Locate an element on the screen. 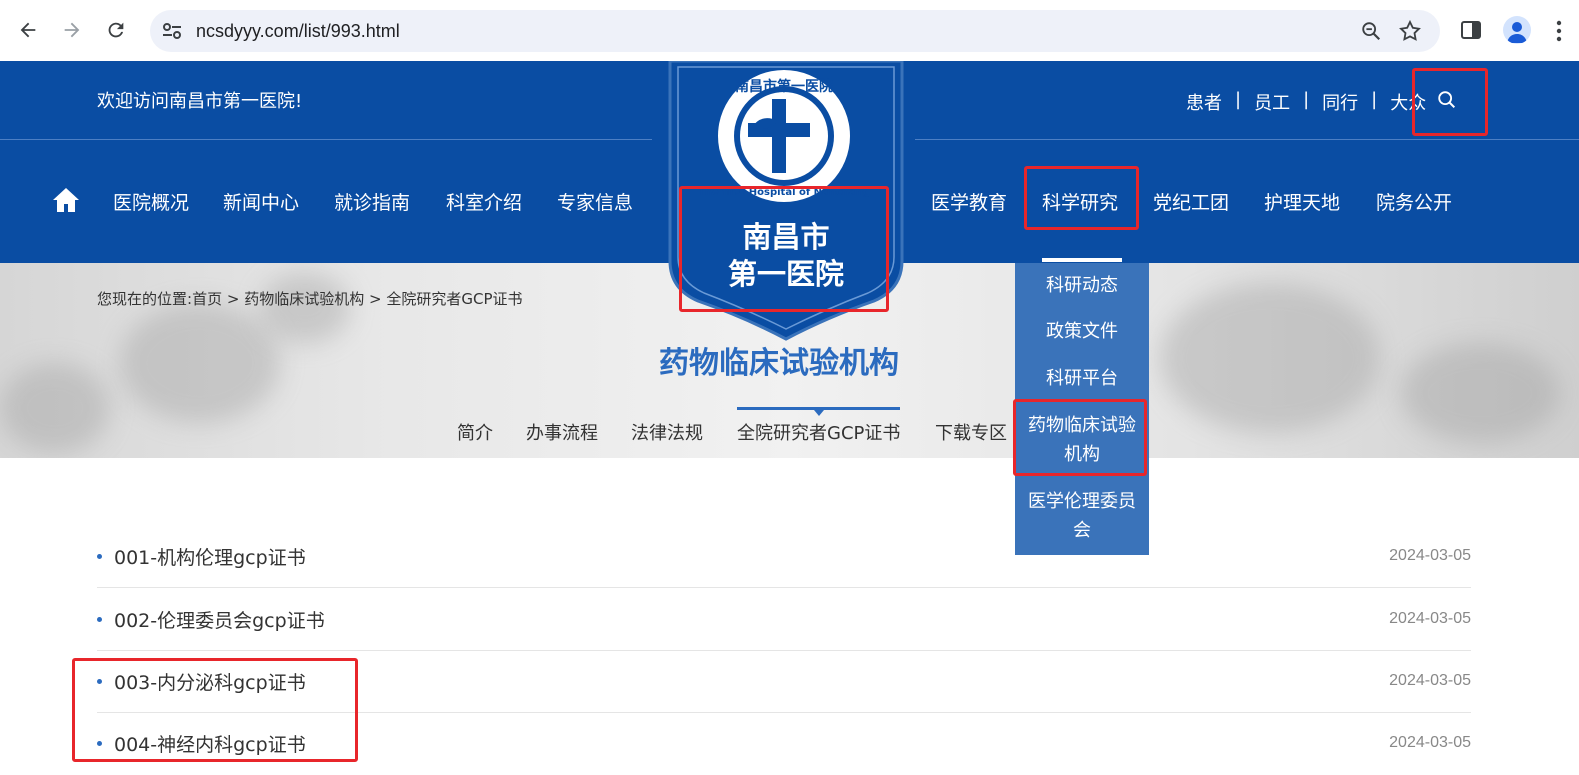 This screenshot has height=775, width=1579. dropdown-item-policy-docs: 政策文件 is located at coordinates (1082, 331).